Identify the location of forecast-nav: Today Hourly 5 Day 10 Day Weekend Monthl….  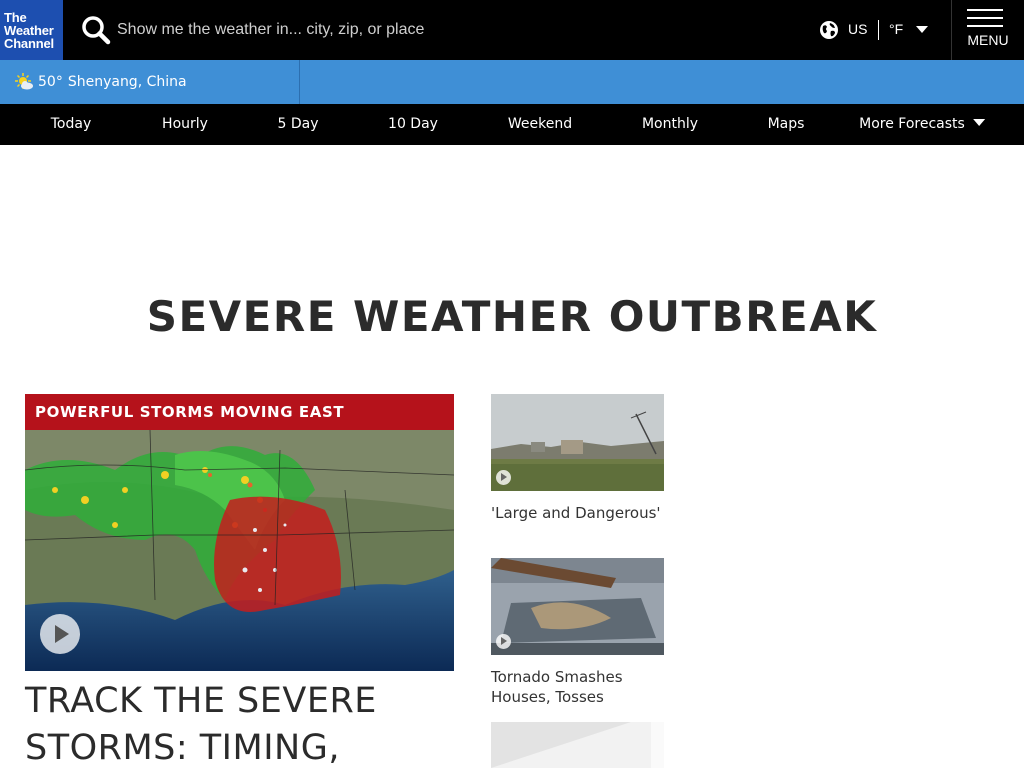
(512, 124).